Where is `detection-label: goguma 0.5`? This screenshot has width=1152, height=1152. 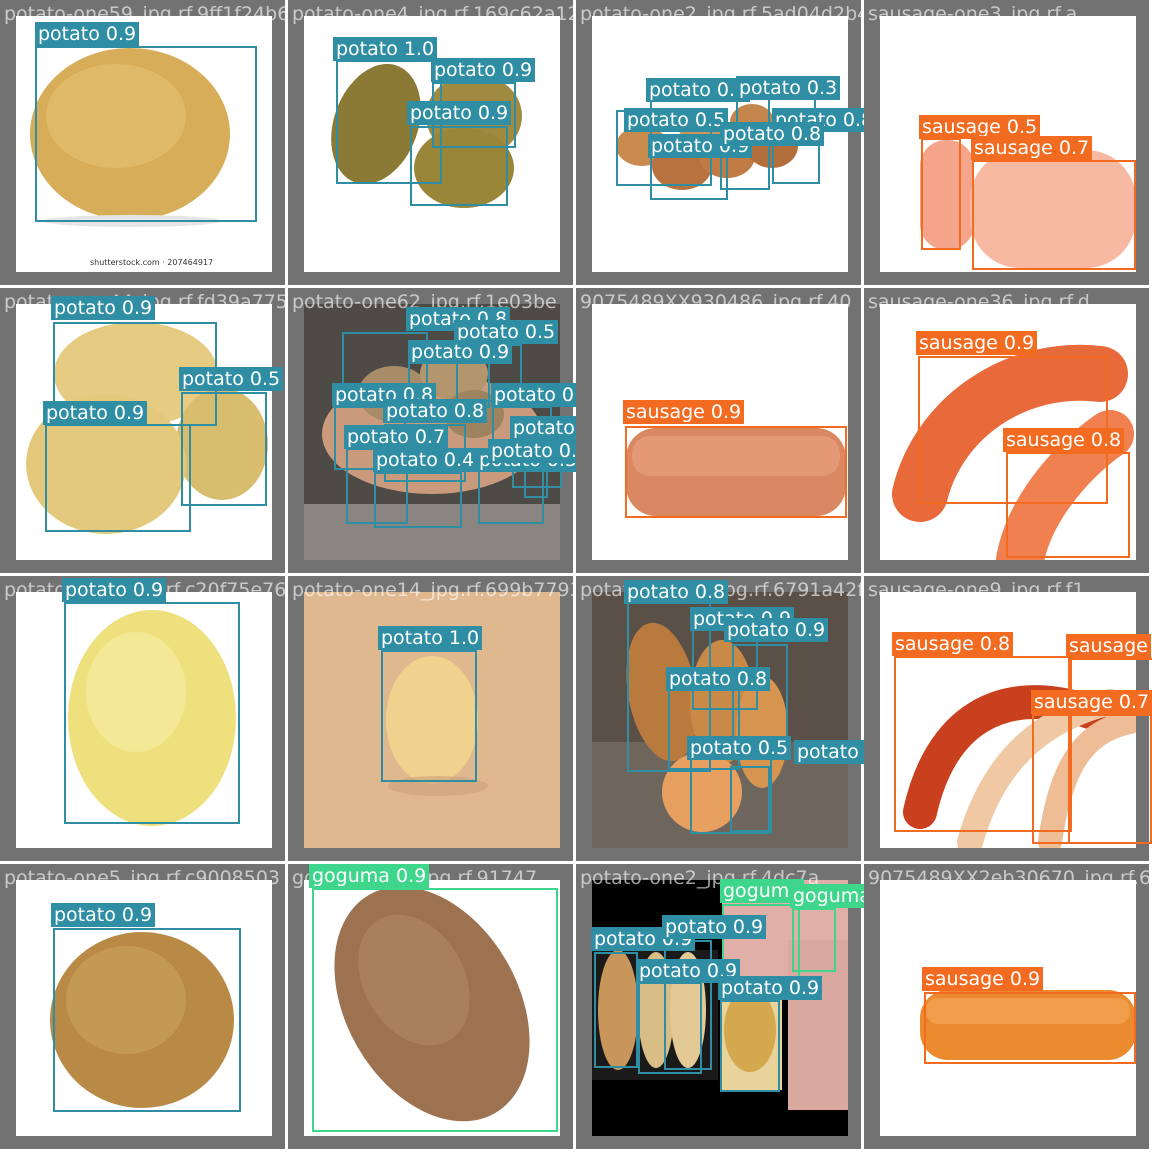 detection-label: goguma 0.5 is located at coordinates (827, 896).